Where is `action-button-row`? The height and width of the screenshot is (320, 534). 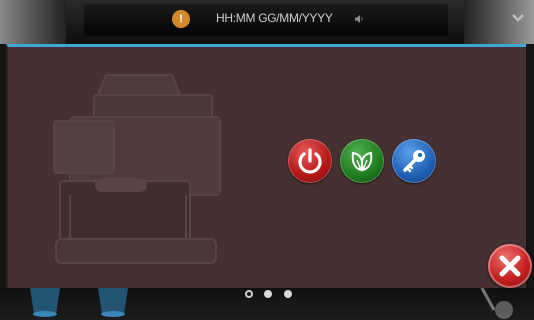 action-button-row is located at coordinates (363, 162).